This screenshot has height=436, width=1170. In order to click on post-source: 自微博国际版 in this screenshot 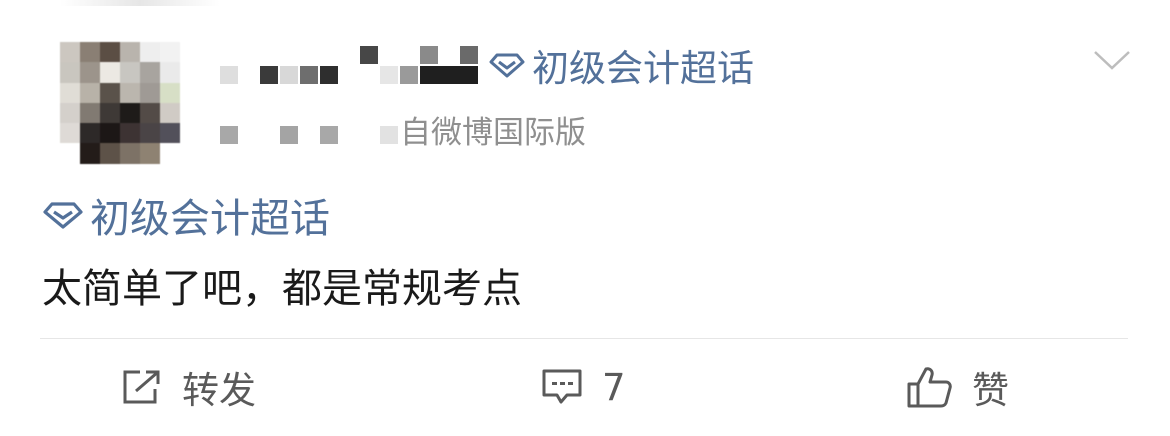, I will do `click(493, 132)`.